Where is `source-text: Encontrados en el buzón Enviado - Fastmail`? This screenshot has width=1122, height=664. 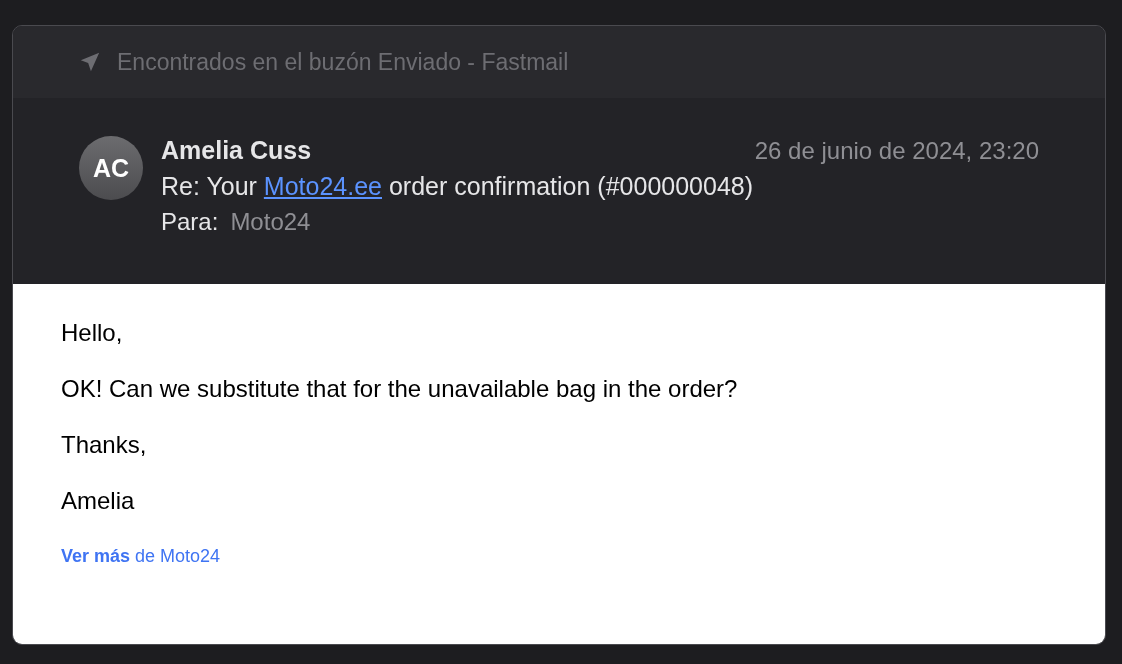
source-text: Encontrados en el buzón Enviado - Fastmail is located at coordinates (343, 62).